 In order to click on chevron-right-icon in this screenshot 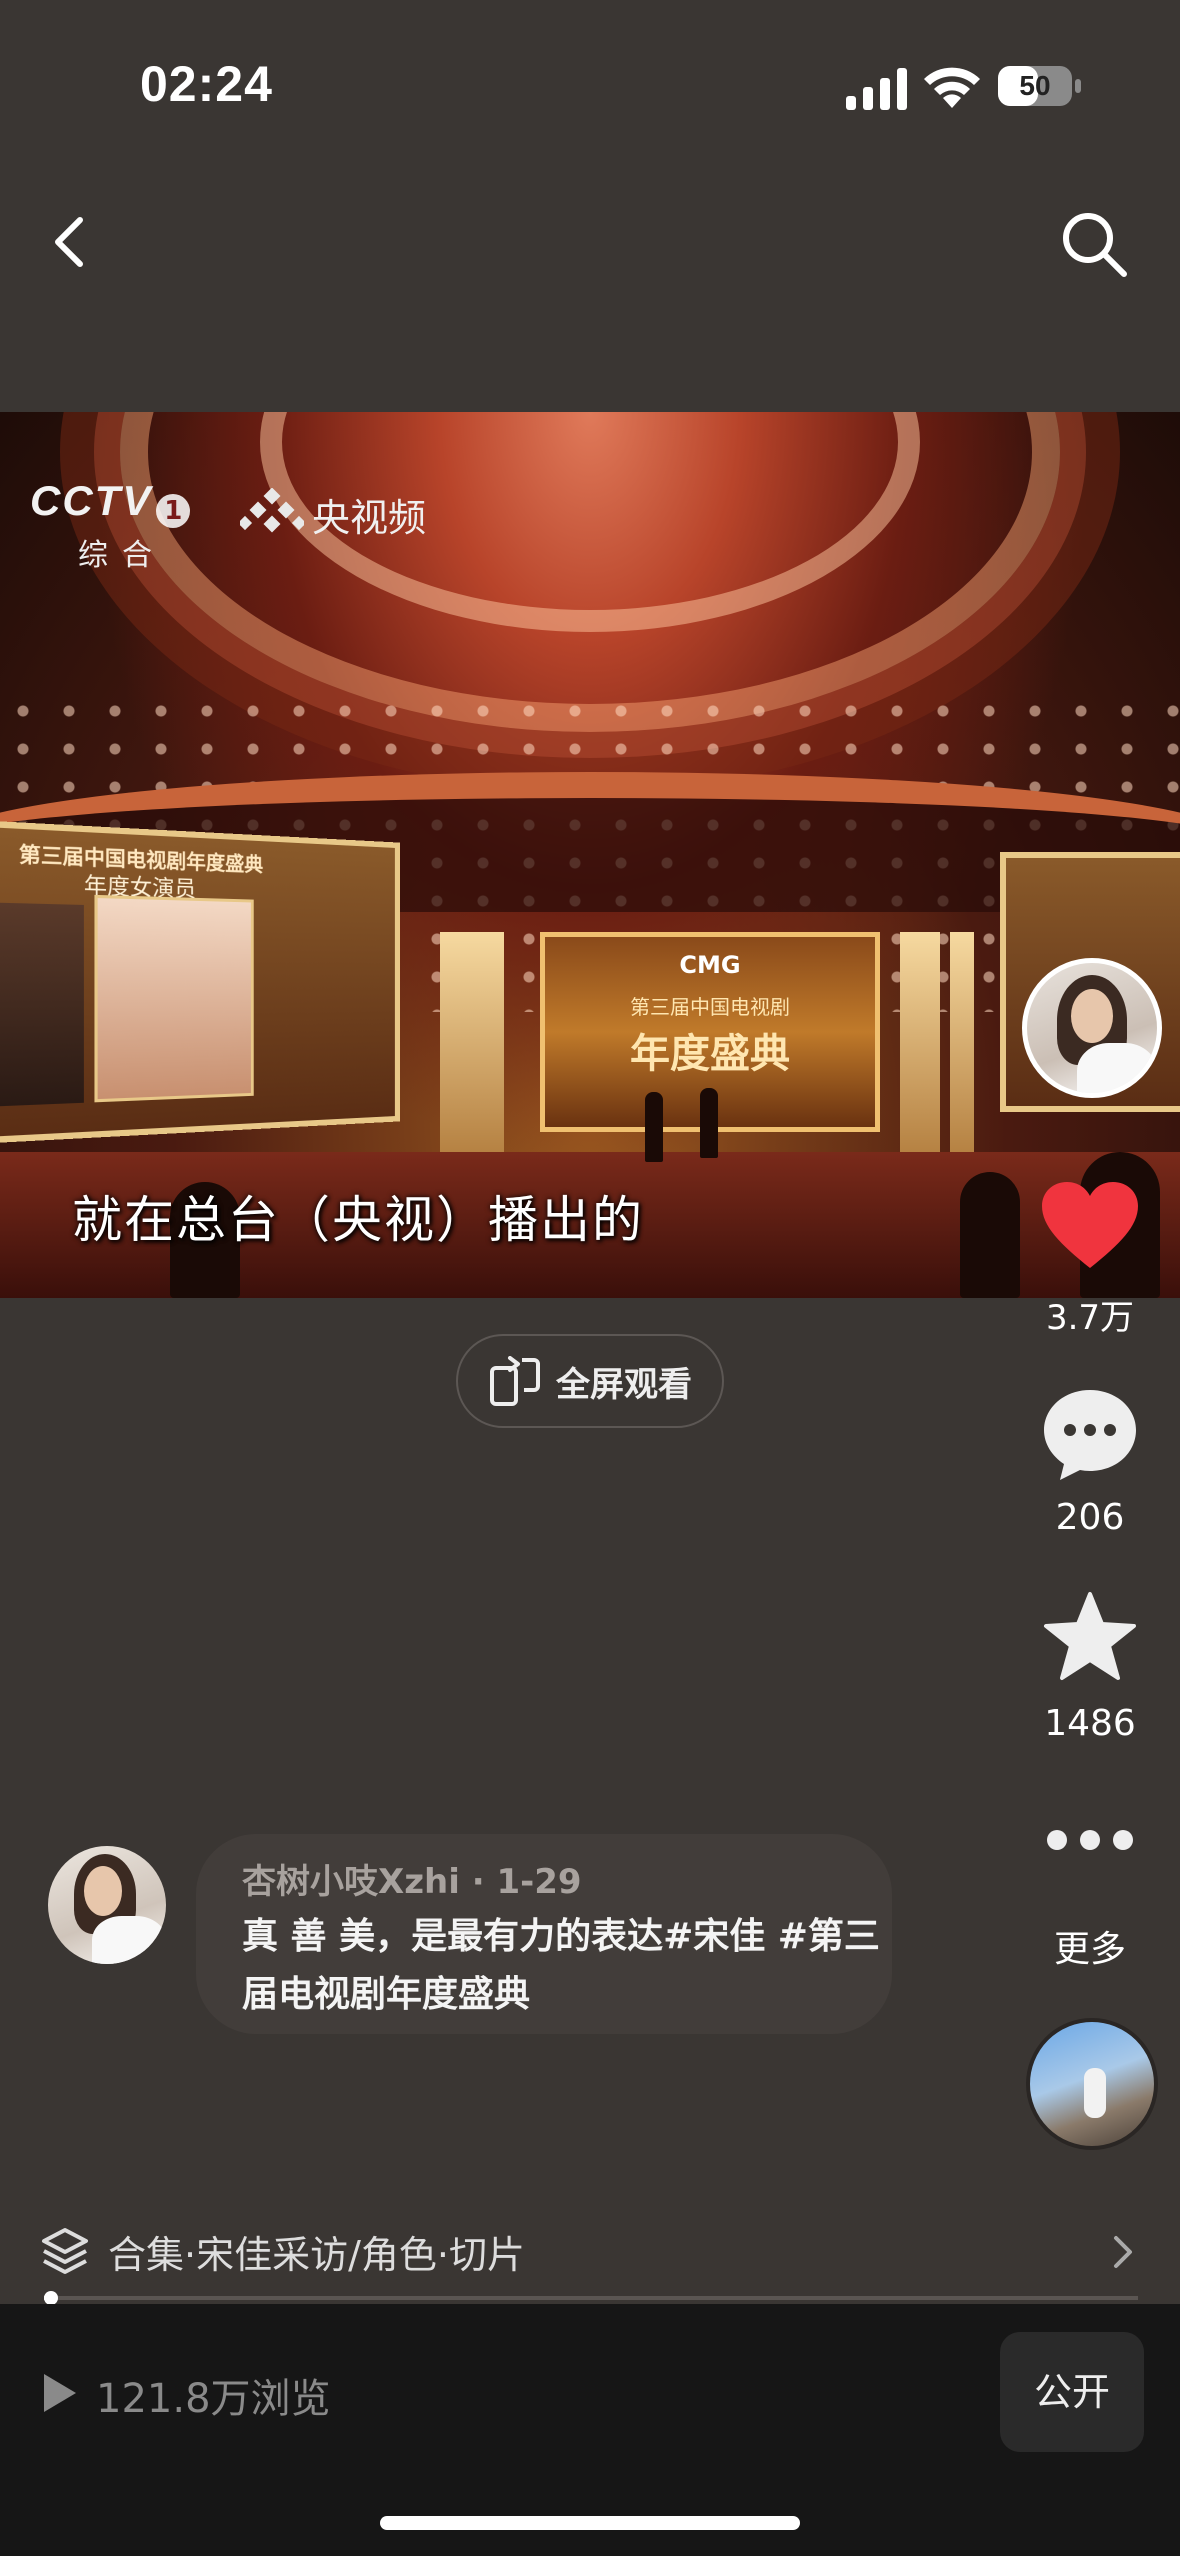, I will do `click(1123, 2252)`.